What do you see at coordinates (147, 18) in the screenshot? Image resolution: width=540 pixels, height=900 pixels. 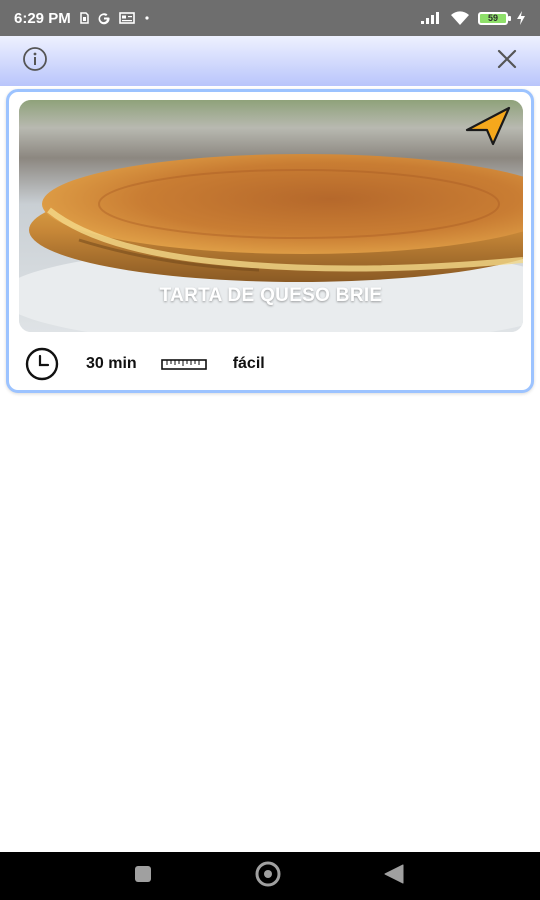 I see `dot-icon` at bounding box center [147, 18].